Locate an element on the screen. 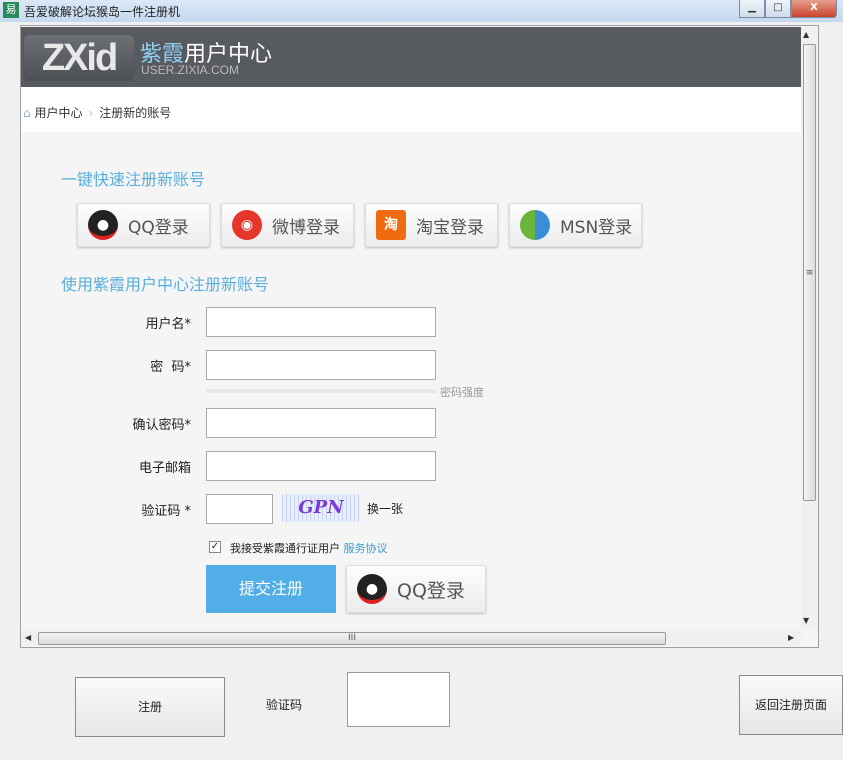  captcha-input is located at coordinates (239, 509).